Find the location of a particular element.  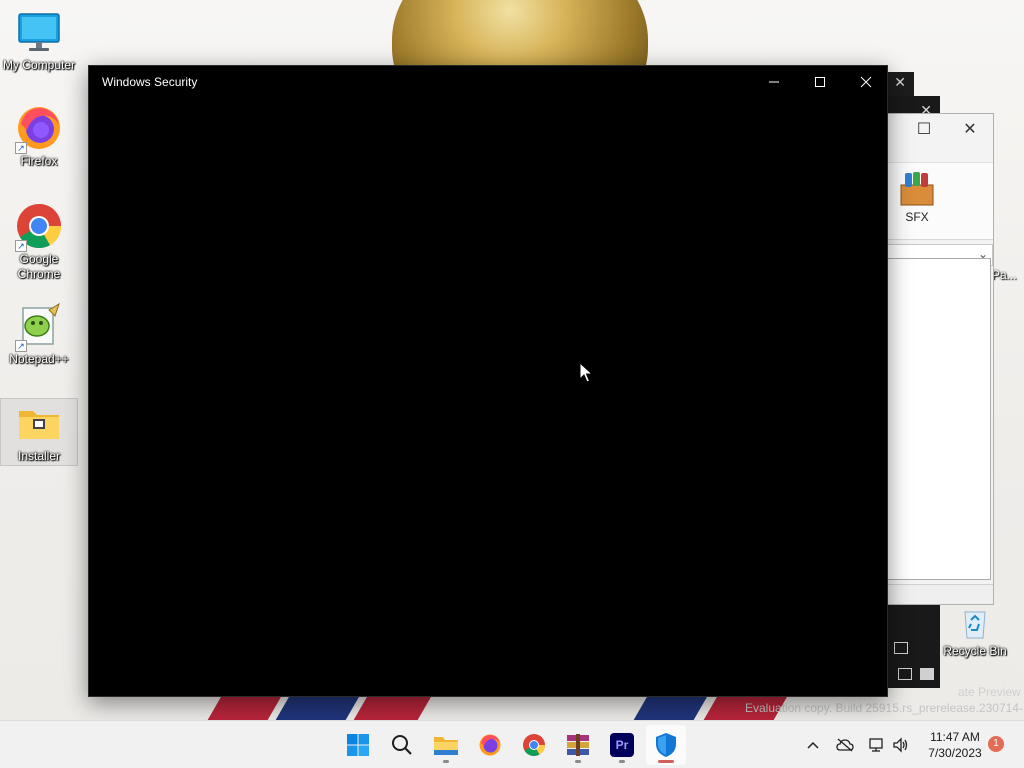

maximize-button is located at coordinates (820, 82).